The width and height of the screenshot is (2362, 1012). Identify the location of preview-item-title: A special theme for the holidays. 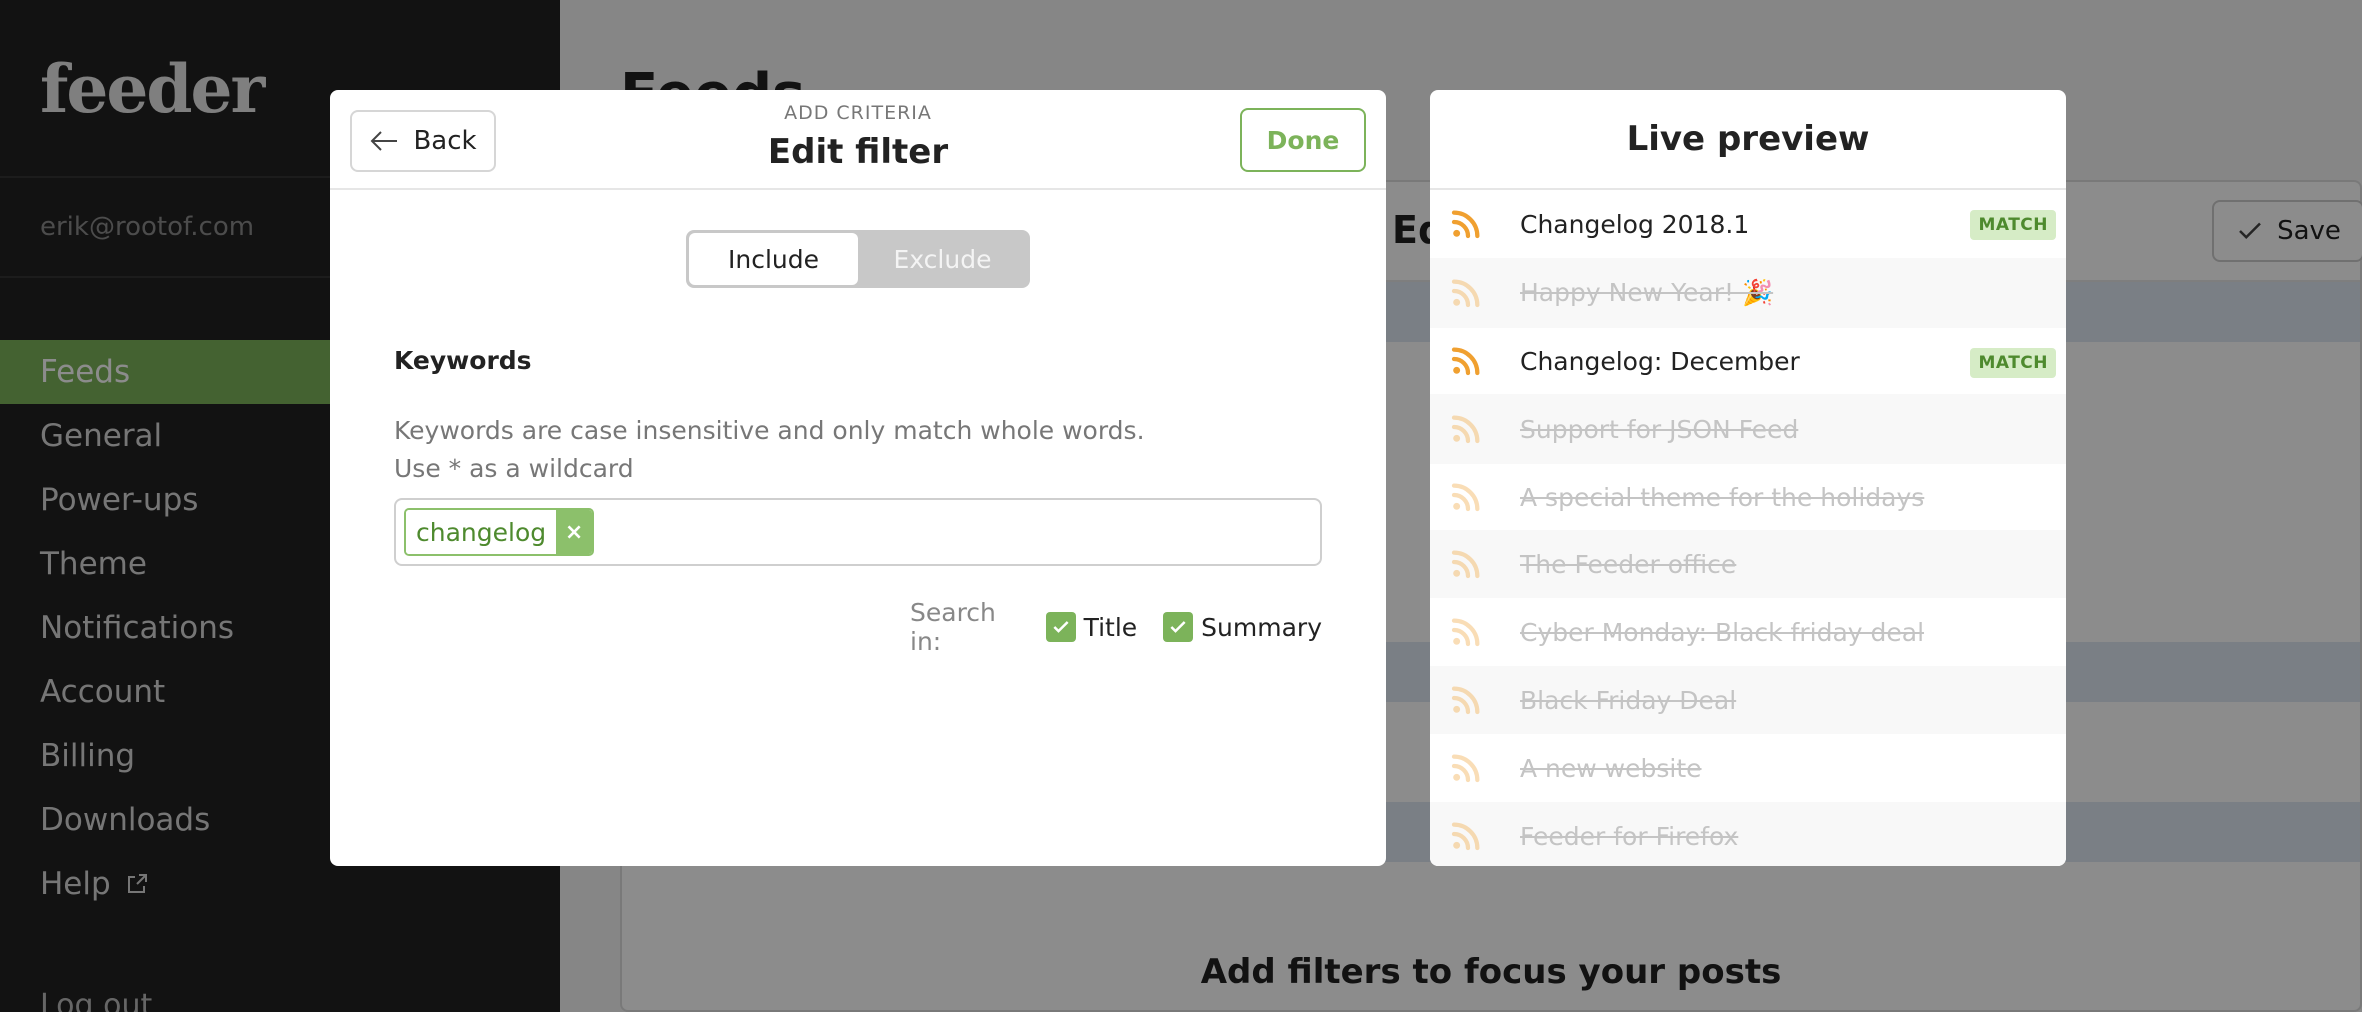
(1722, 497).